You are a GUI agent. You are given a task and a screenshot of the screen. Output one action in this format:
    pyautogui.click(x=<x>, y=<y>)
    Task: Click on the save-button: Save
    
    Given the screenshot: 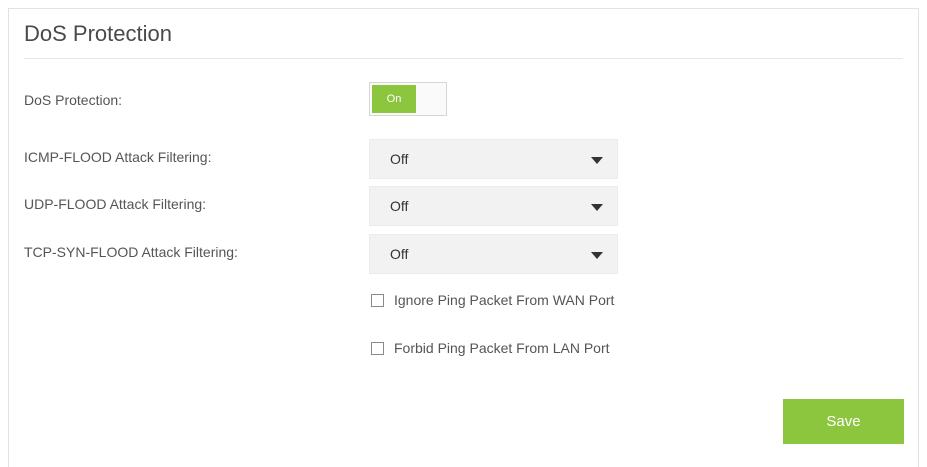 What is the action you would take?
    pyautogui.click(x=843, y=421)
    